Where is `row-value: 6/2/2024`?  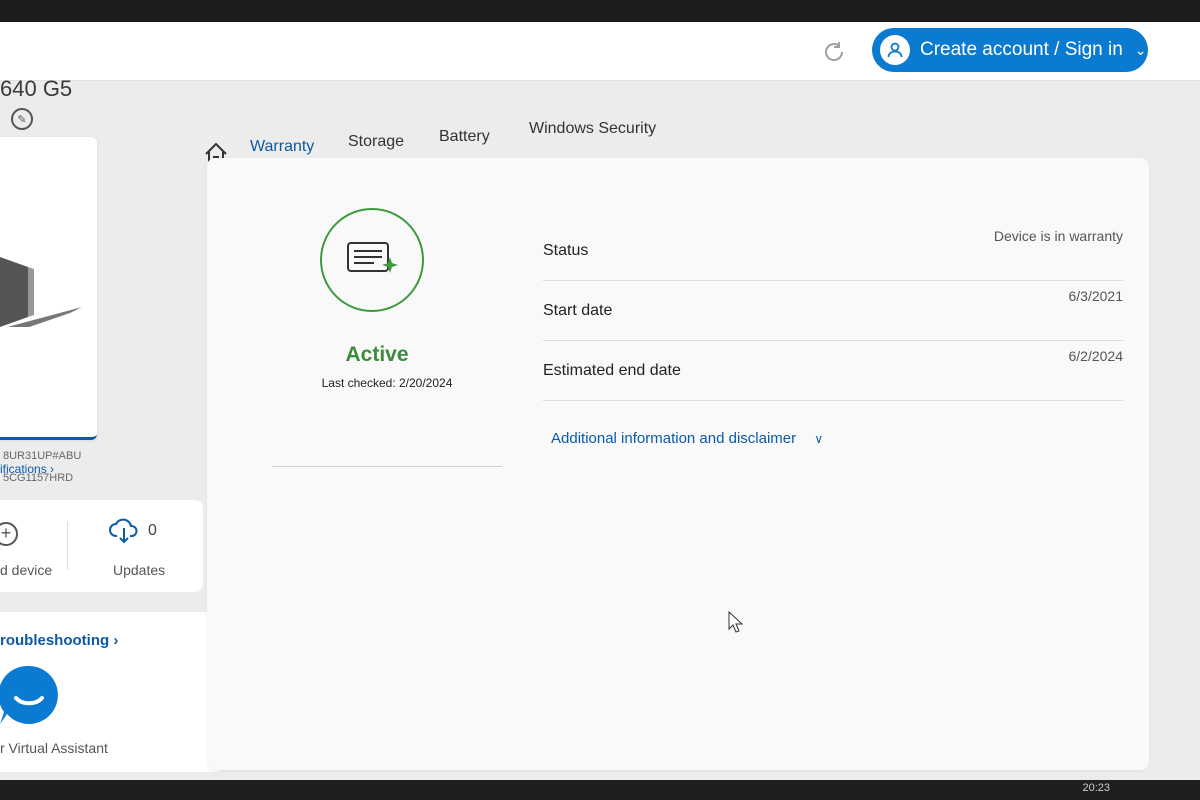
row-value: 6/2/2024 is located at coordinates (1096, 356).